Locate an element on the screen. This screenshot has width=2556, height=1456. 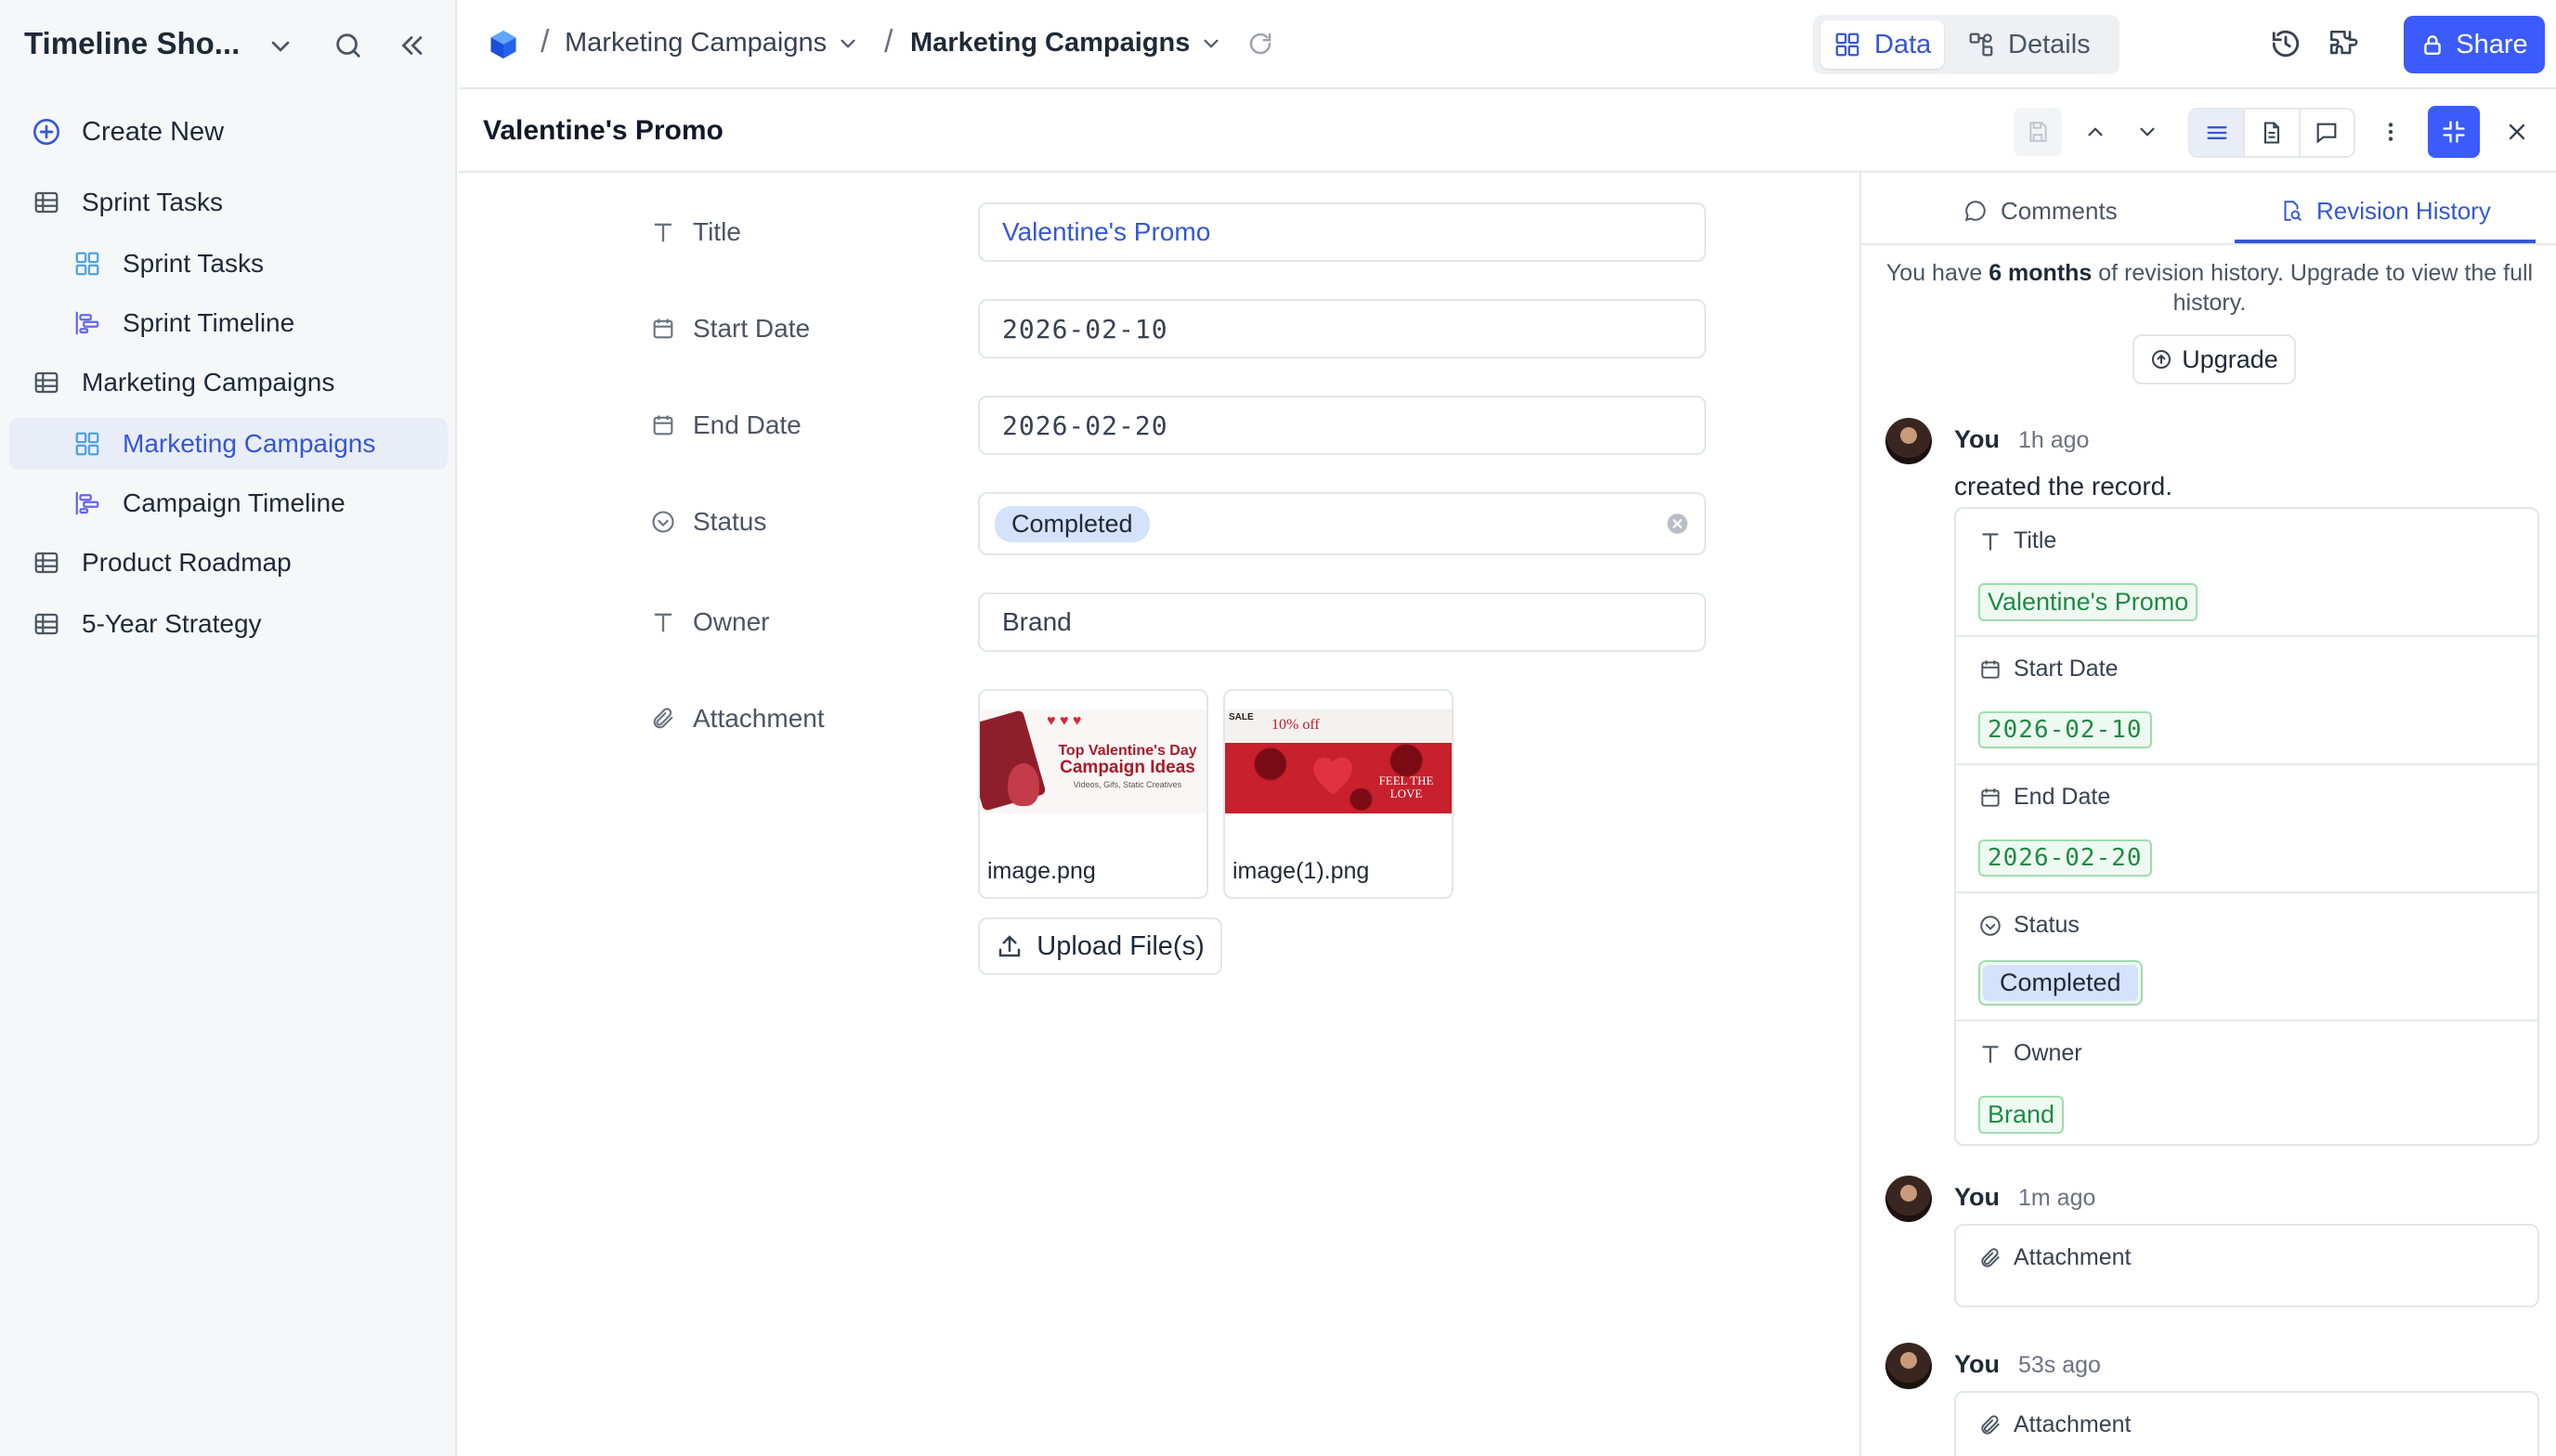
sidebar-item-label: Marketing Campaigns is located at coordinates (249, 443).